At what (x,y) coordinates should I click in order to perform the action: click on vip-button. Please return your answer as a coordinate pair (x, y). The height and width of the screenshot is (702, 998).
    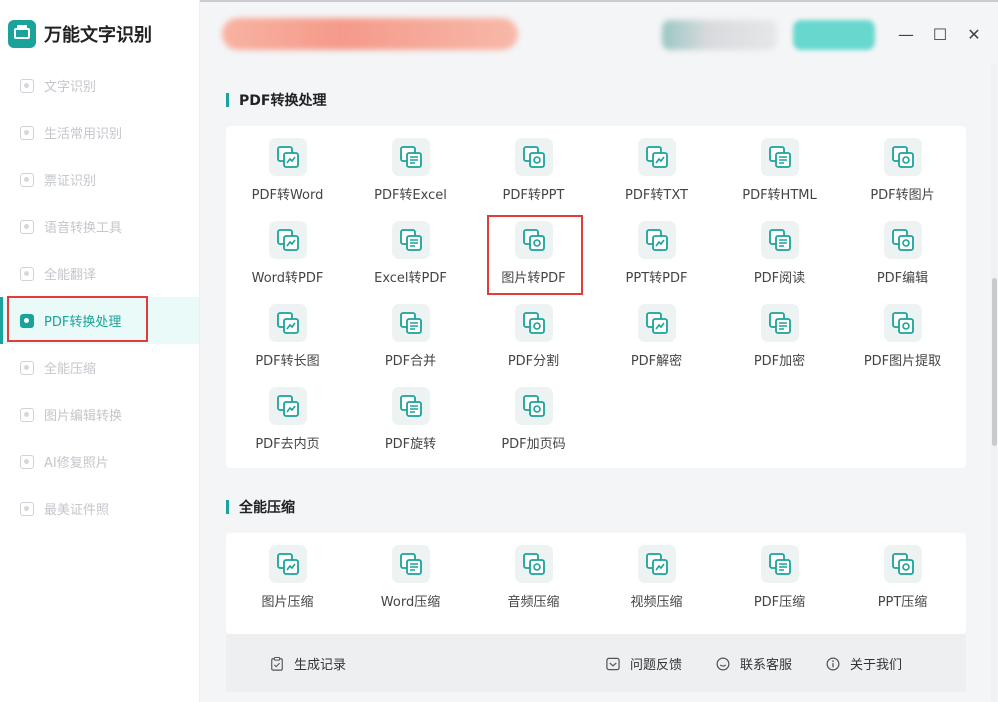
    Looking at the image, I should click on (834, 35).